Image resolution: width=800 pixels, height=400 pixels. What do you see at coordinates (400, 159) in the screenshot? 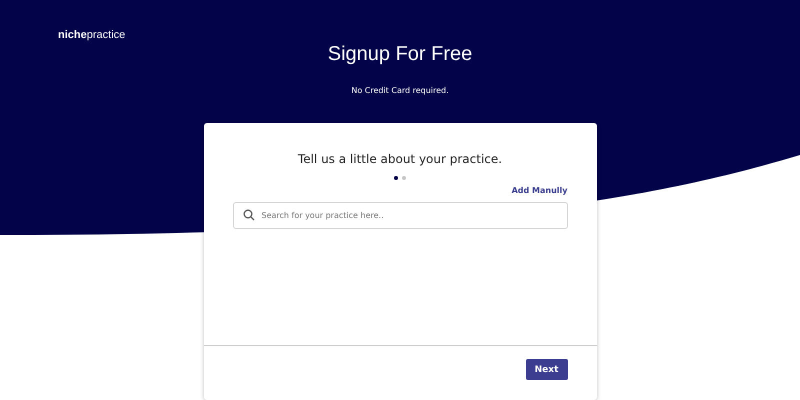
I see `card-heading: Tell us a little about your practice.` at bounding box center [400, 159].